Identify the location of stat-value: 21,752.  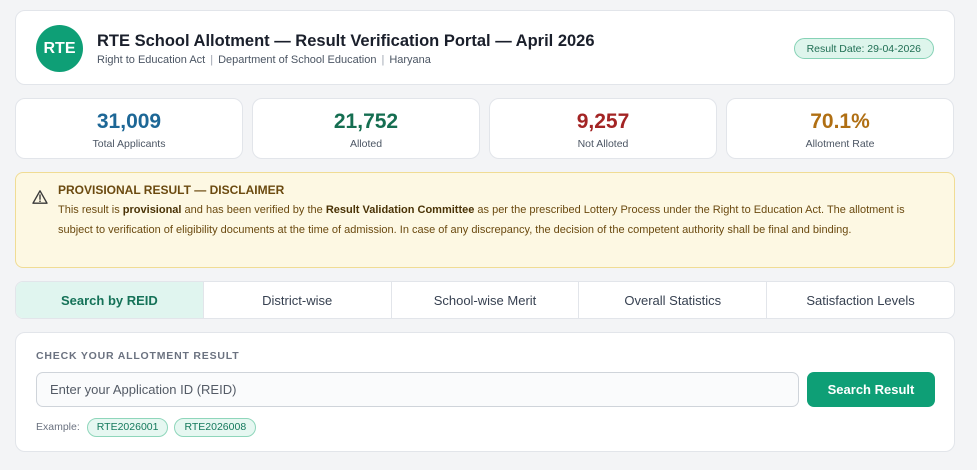
(366, 121).